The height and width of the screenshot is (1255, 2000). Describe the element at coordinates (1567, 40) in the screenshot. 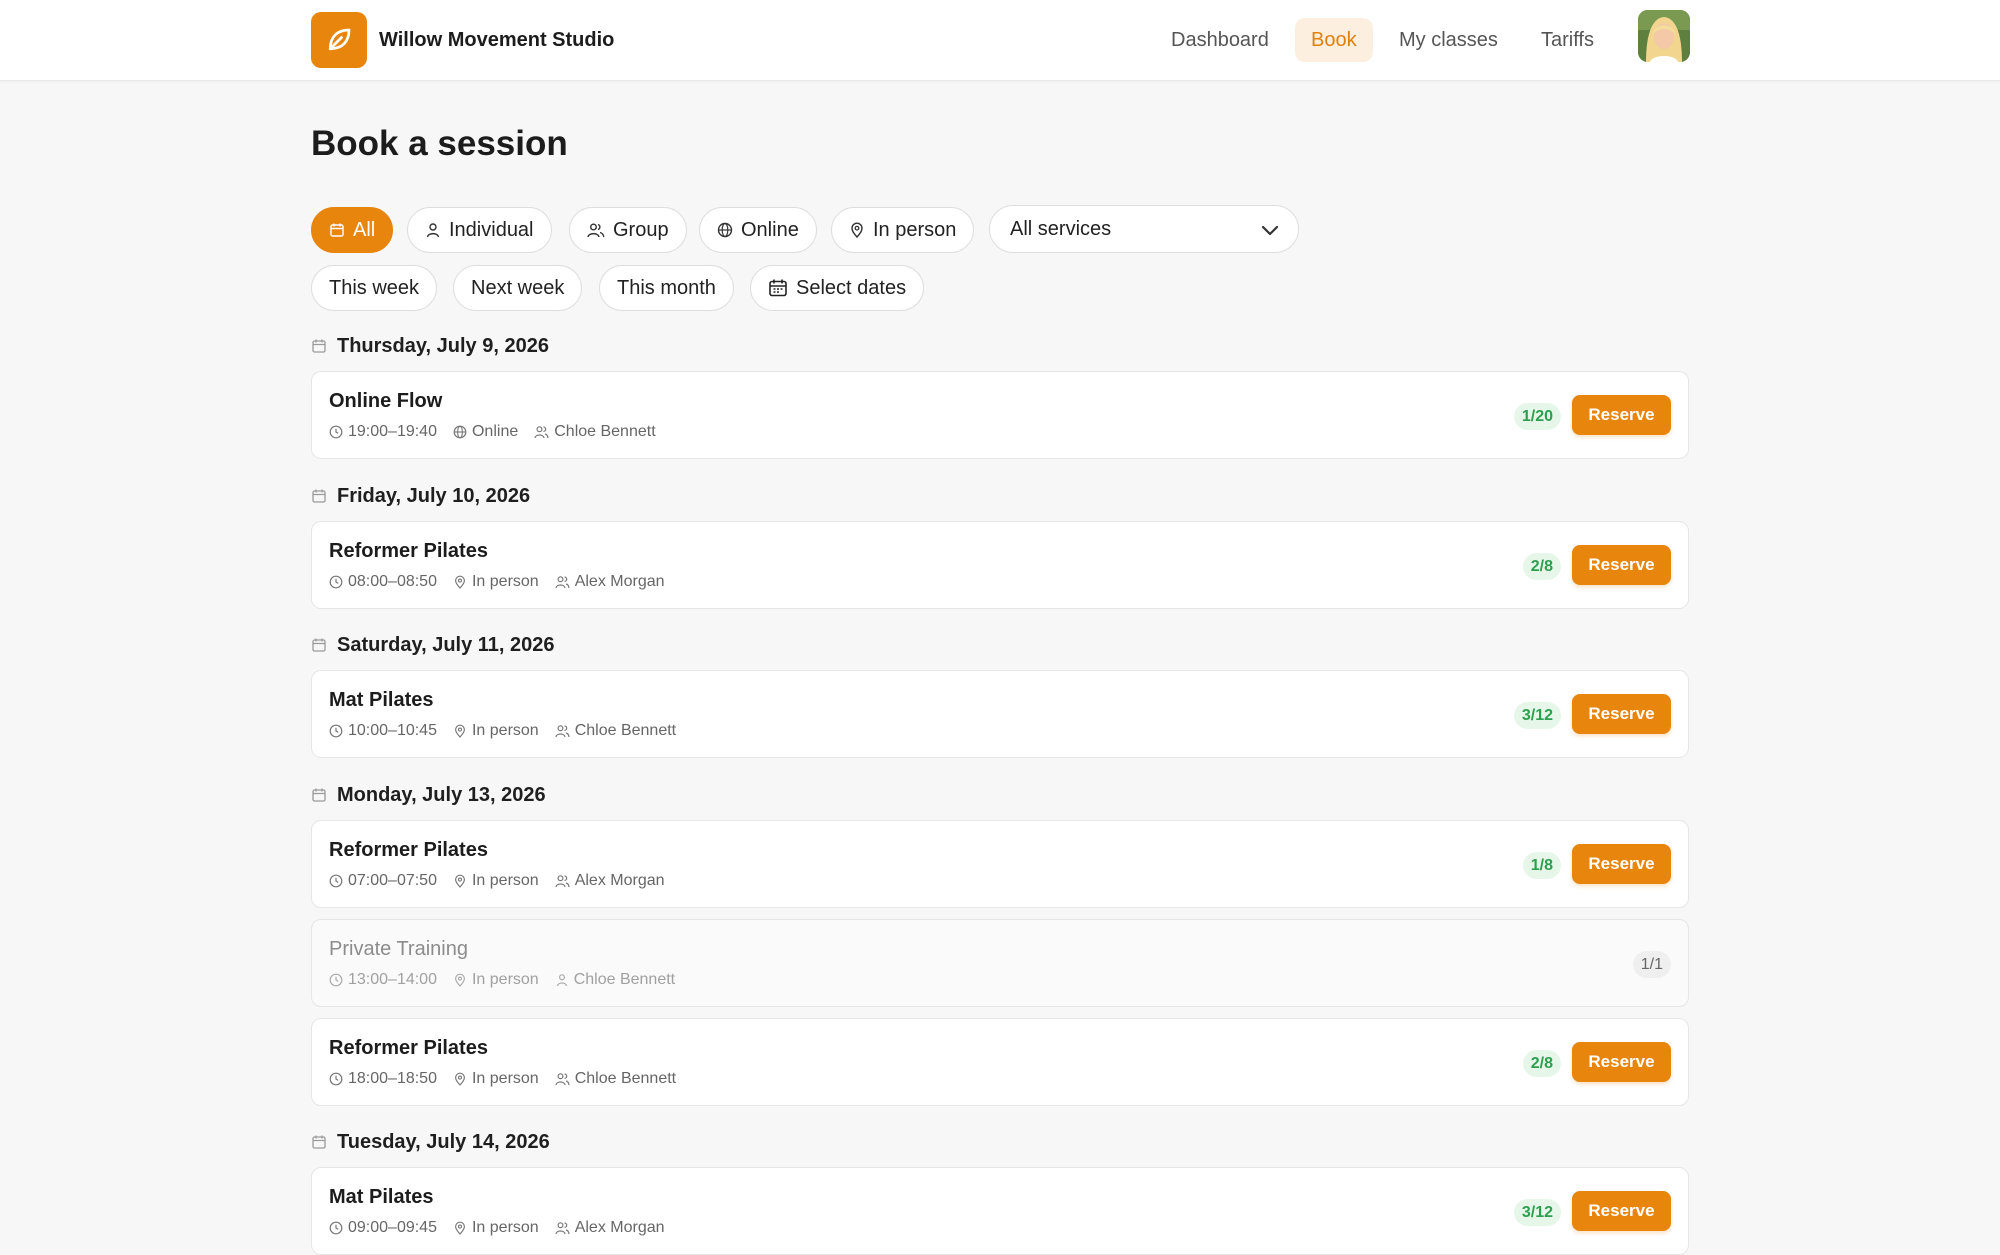

I see `nav-tariffs: Tariffs` at that location.